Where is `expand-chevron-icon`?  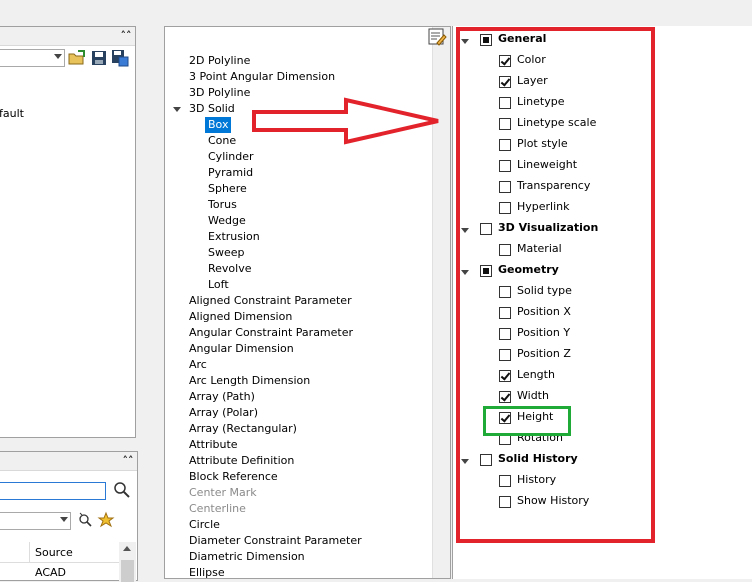 expand-chevron-icon is located at coordinates (177, 109).